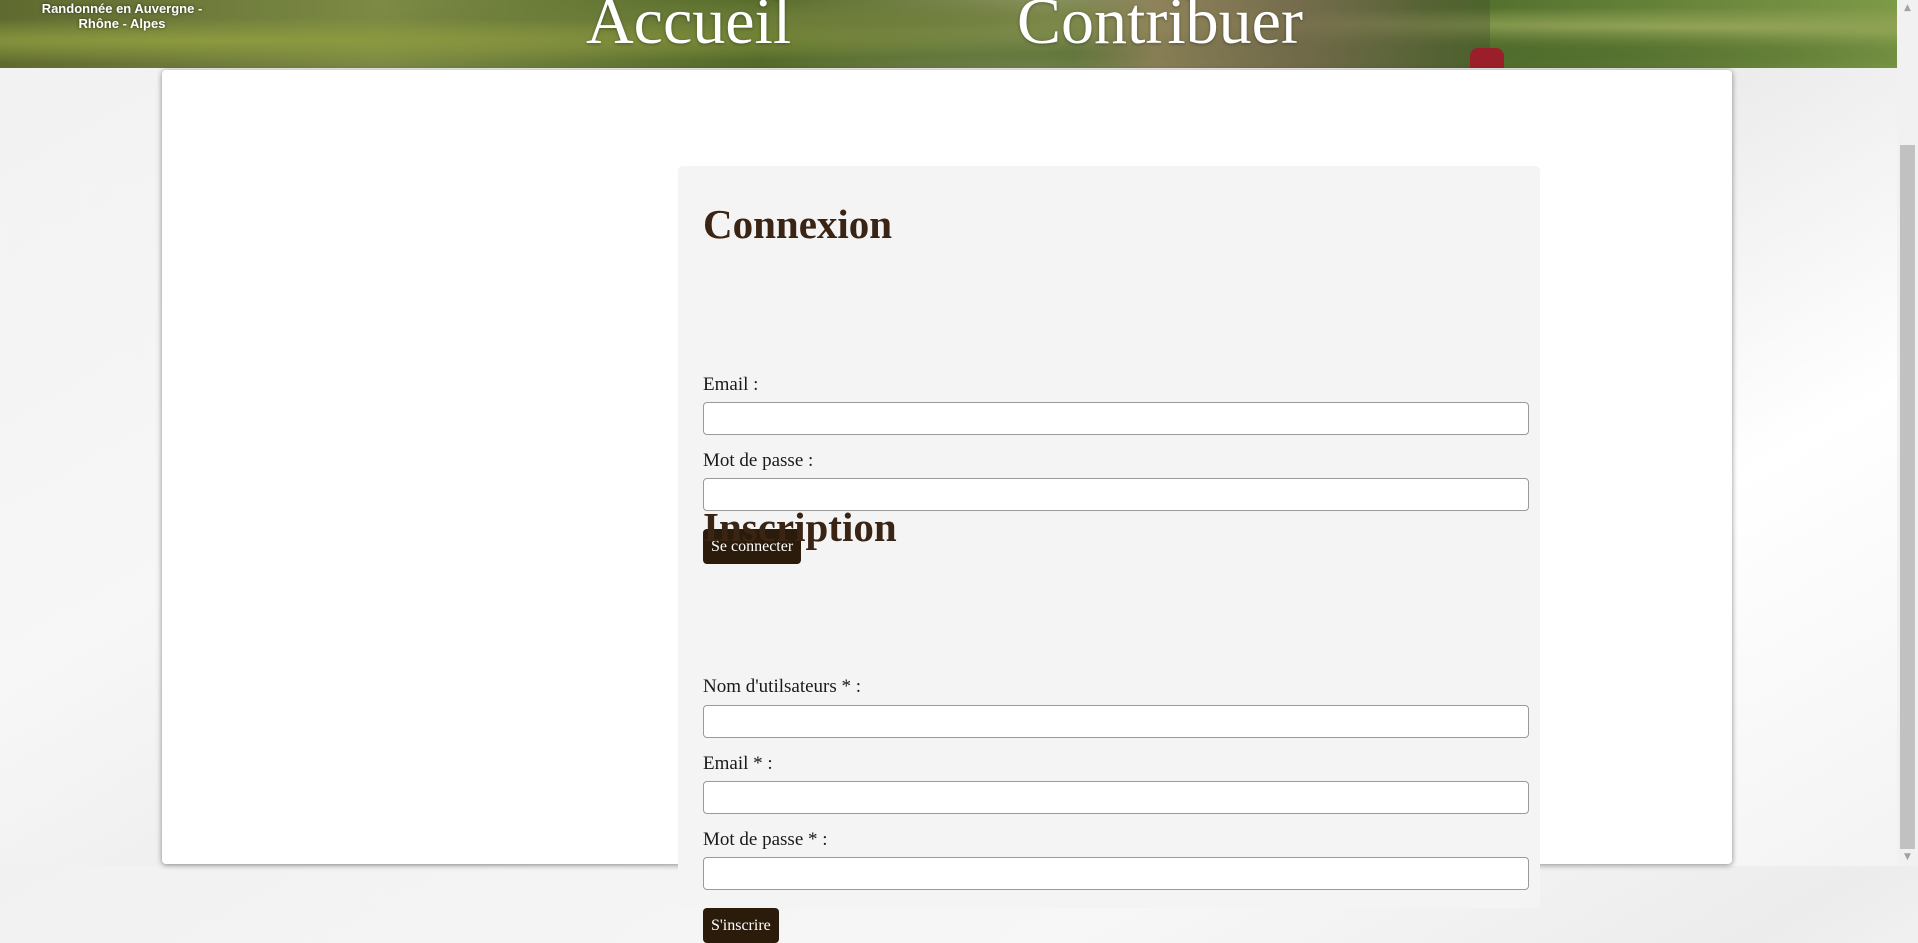  What do you see at coordinates (1487, 58) in the screenshot?
I see `banner-photo-detail` at bounding box center [1487, 58].